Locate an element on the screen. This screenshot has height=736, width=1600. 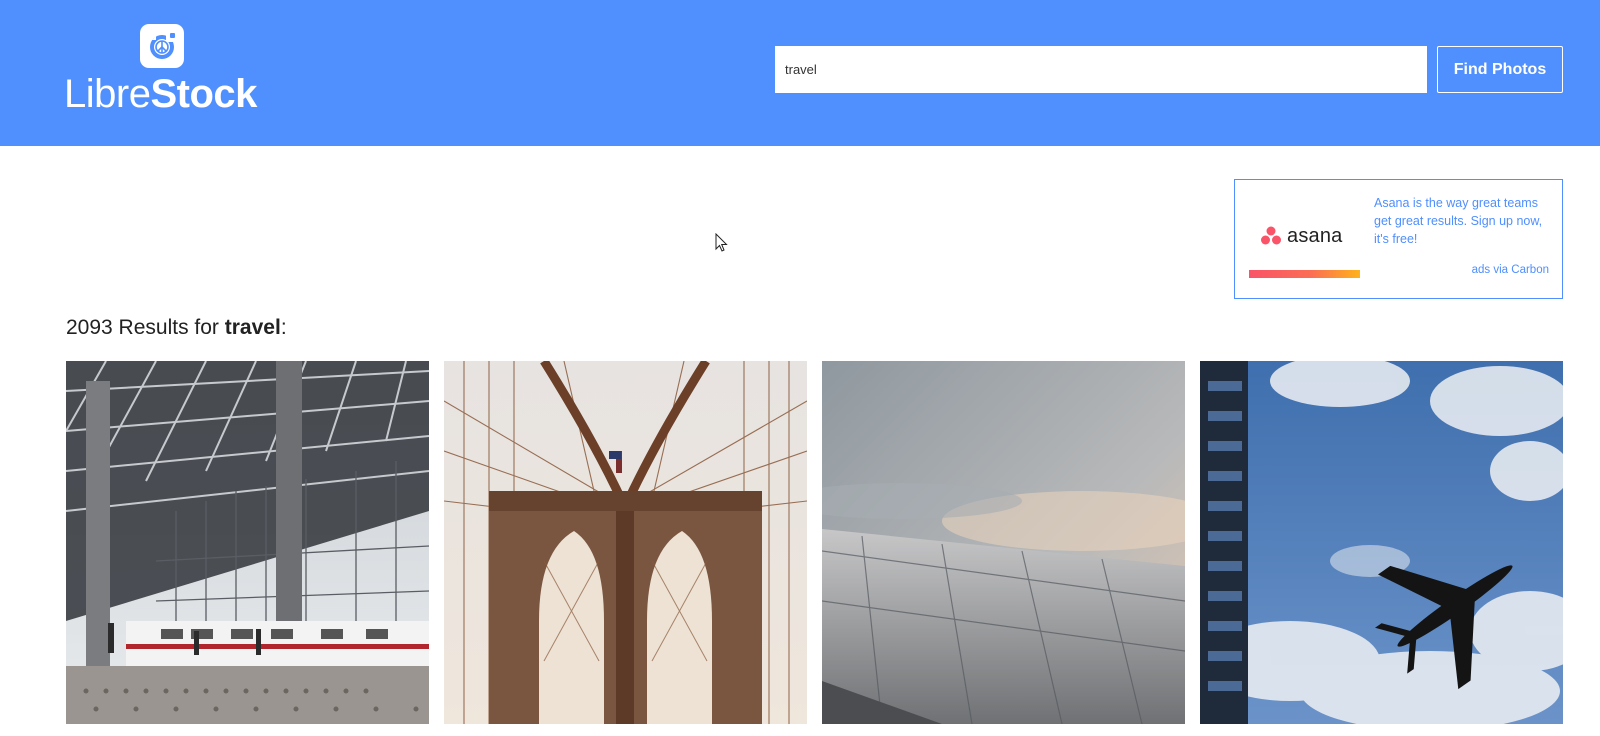
photo-train-station is located at coordinates (247, 542).